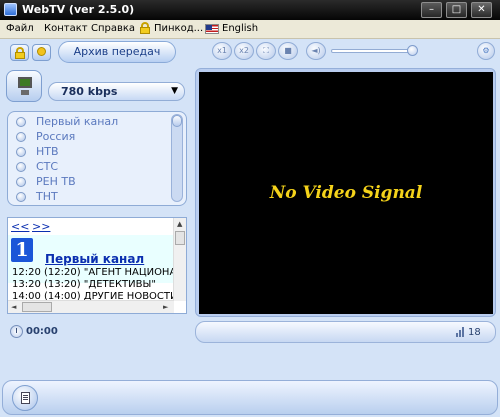 This screenshot has height=417, width=500. Describe the element at coordinates (250, 397) in the screenshot. I see `bottom-bar` at that location.